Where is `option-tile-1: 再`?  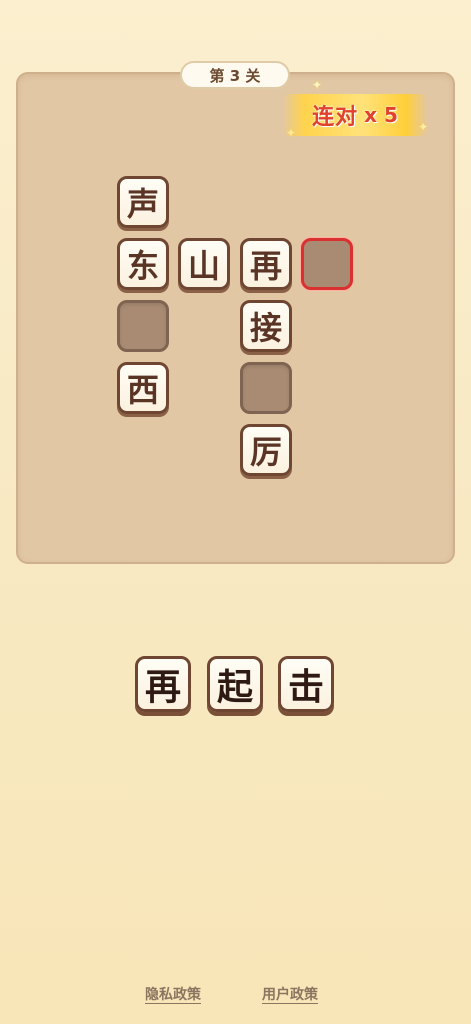 option-tile-1: 再 is located at coordinates (163, 684).